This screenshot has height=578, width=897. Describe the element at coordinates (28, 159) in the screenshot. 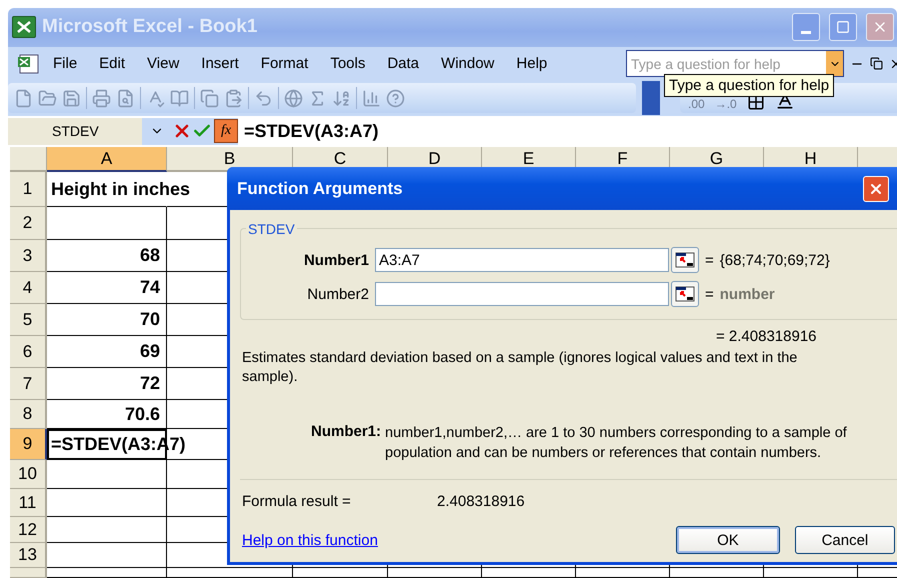

I see `select-all-button` at that location.